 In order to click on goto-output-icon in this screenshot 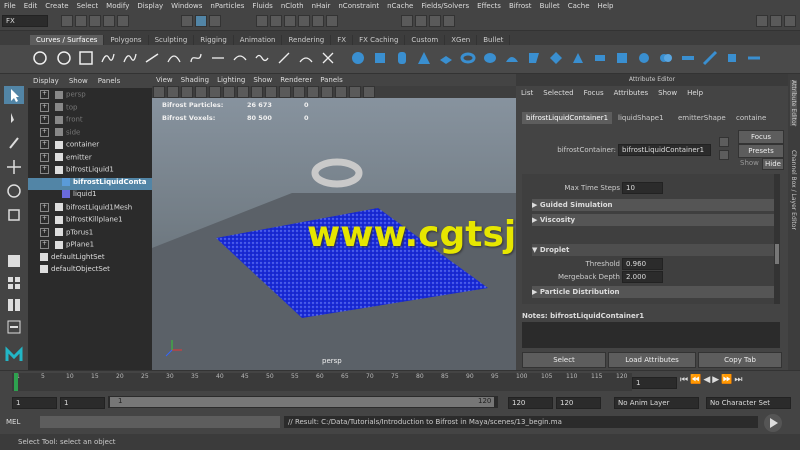, I will do `click(724, 155)`.